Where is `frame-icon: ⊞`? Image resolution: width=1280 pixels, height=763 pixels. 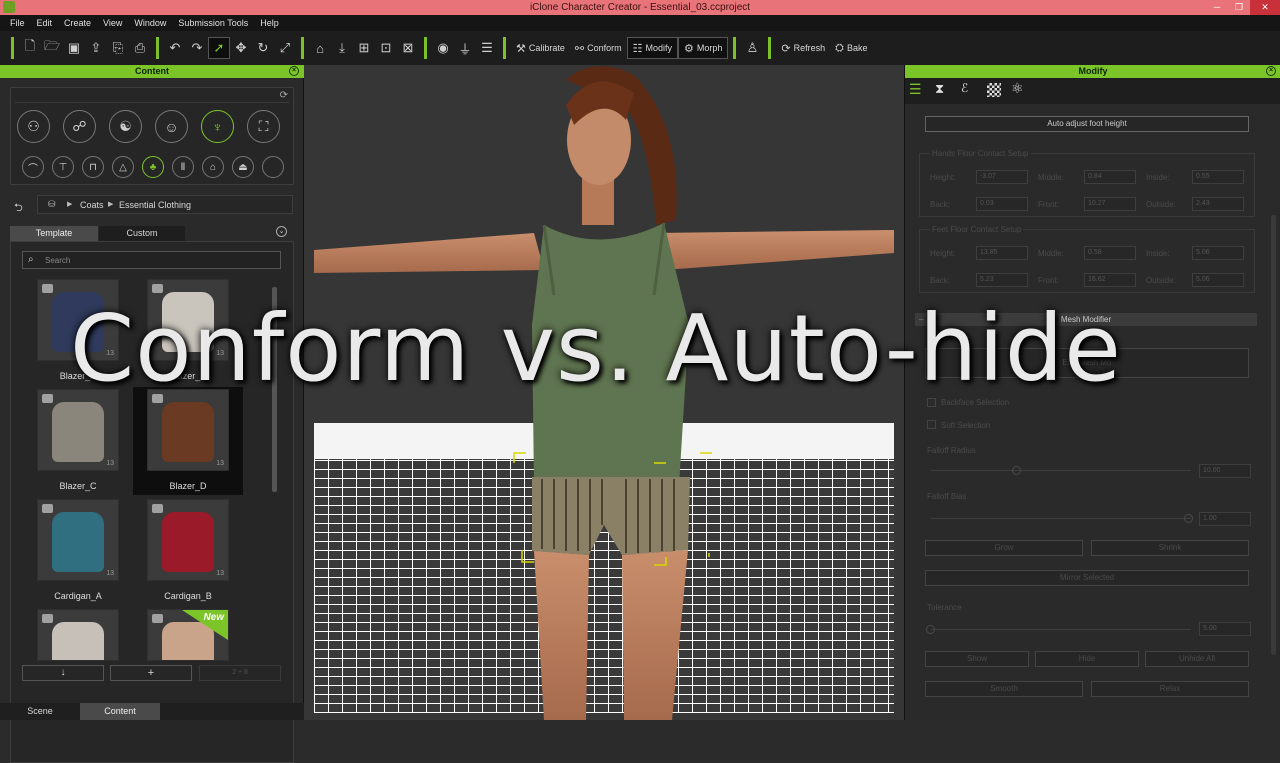
frame-icon: ⊞ is located at coordinates (364, 48).